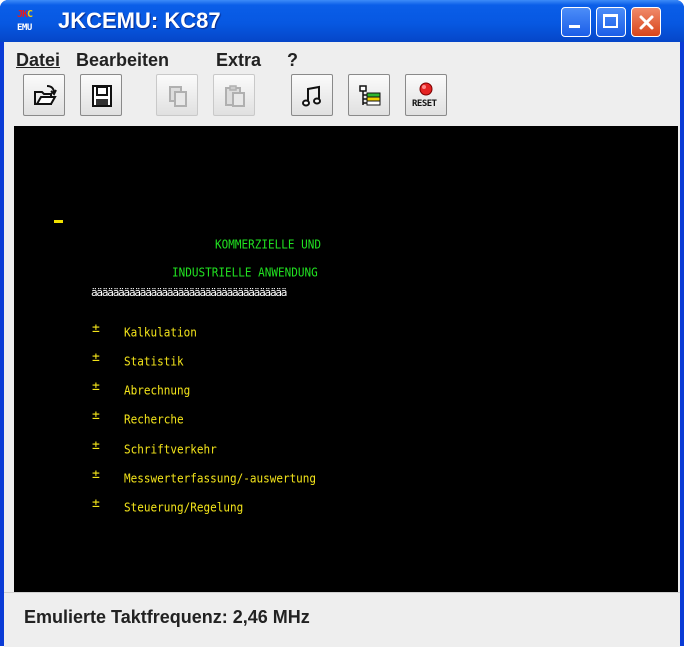 Image resolution: width=688 pixels, height=648 pixels. Describe the element at coordinates (157, 390) in the screenshot. I see `list-item: Abrechnung` at that location.